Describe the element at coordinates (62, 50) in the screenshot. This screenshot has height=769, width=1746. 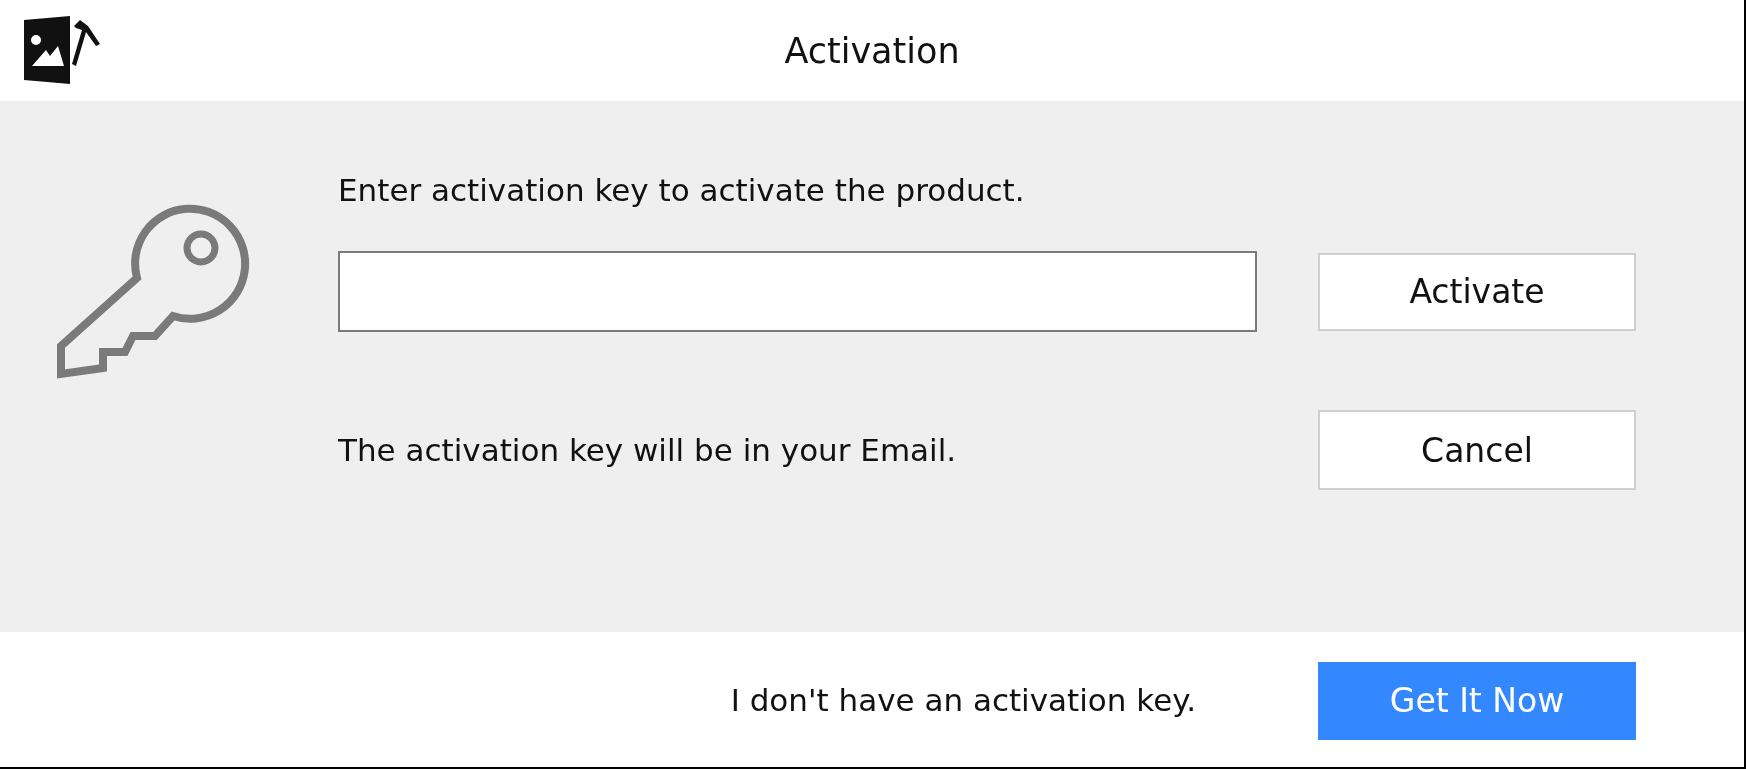
I see `app-logo-icon` at that location.